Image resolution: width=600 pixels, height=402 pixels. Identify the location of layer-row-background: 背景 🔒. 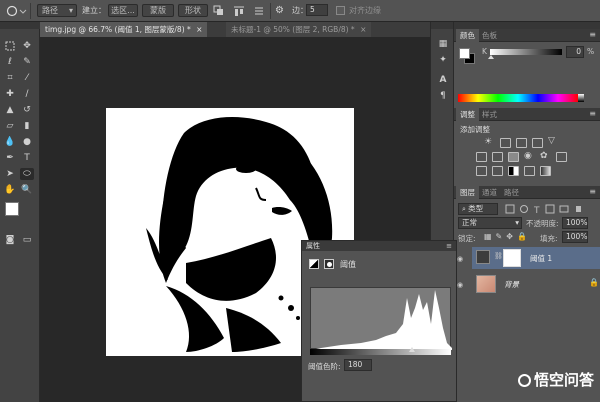
(536, 284).